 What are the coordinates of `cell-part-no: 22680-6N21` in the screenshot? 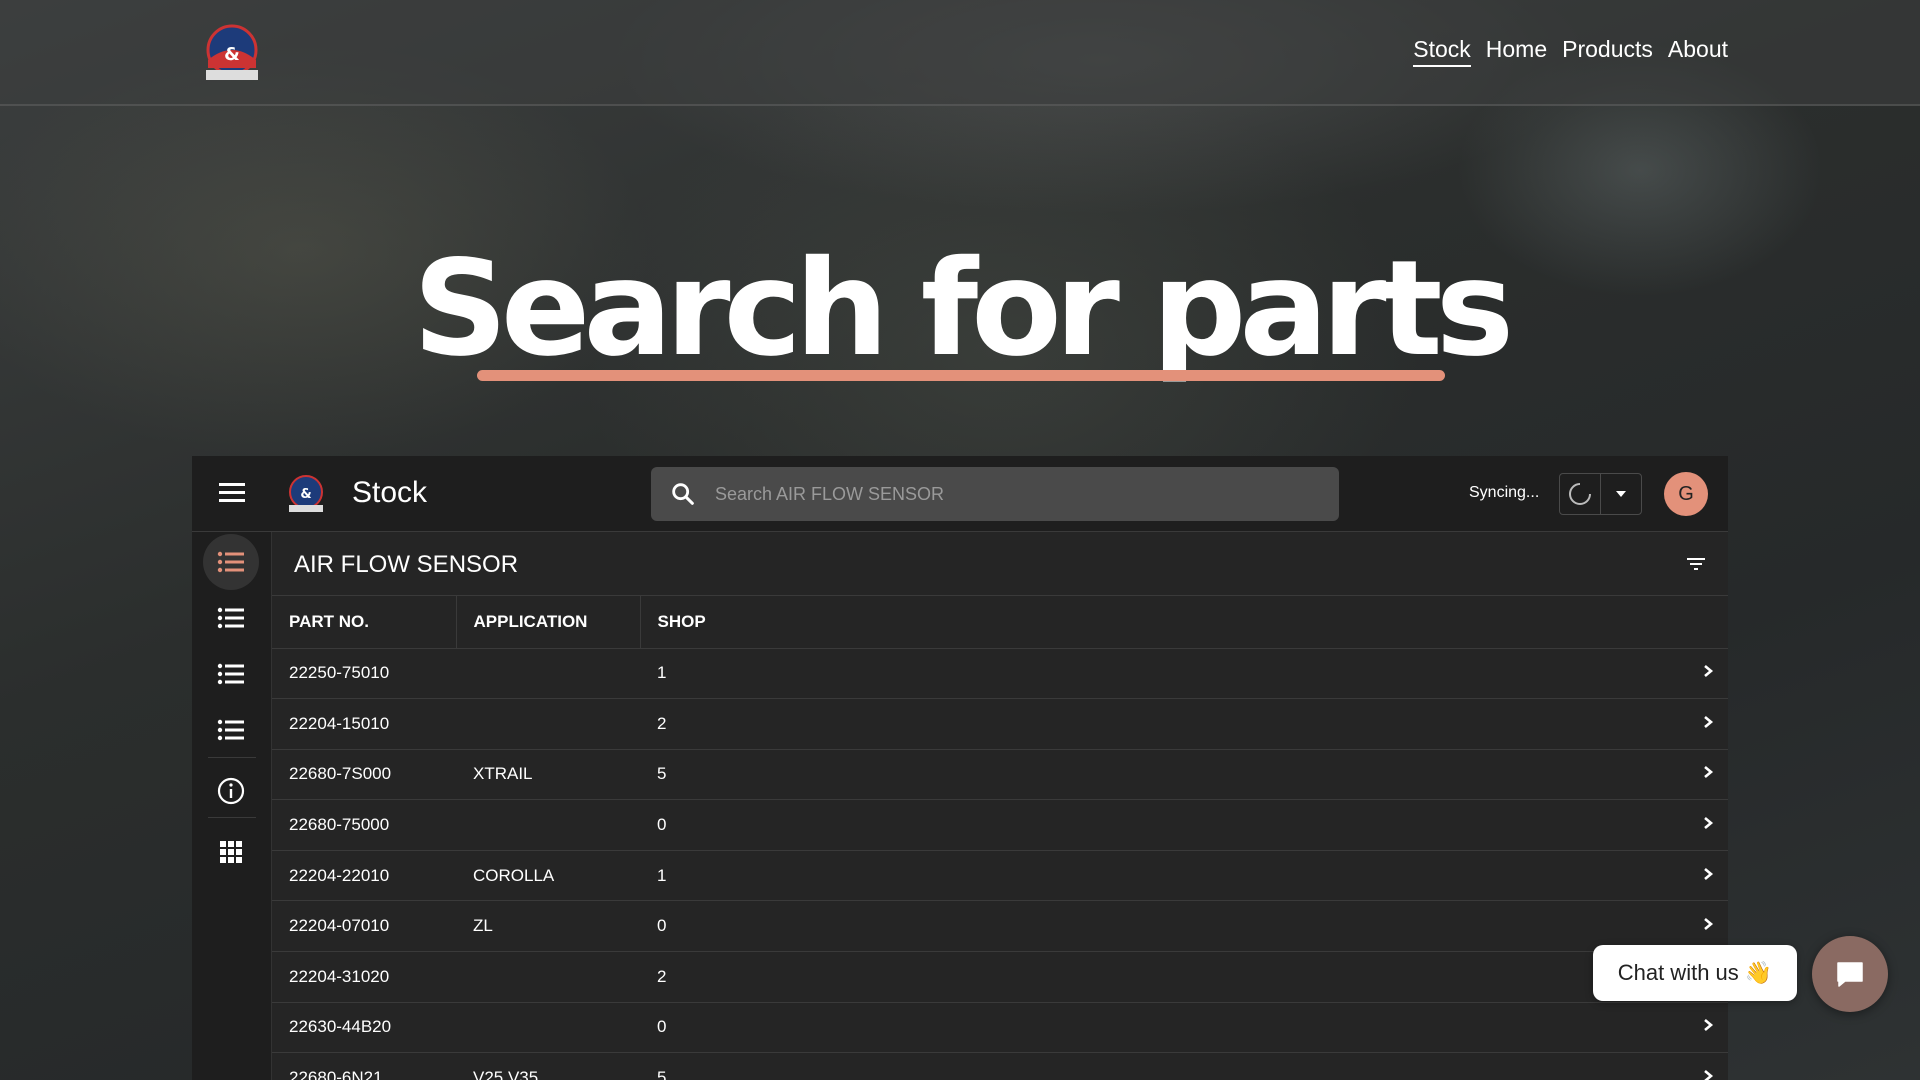 It's located at (364, 1066).